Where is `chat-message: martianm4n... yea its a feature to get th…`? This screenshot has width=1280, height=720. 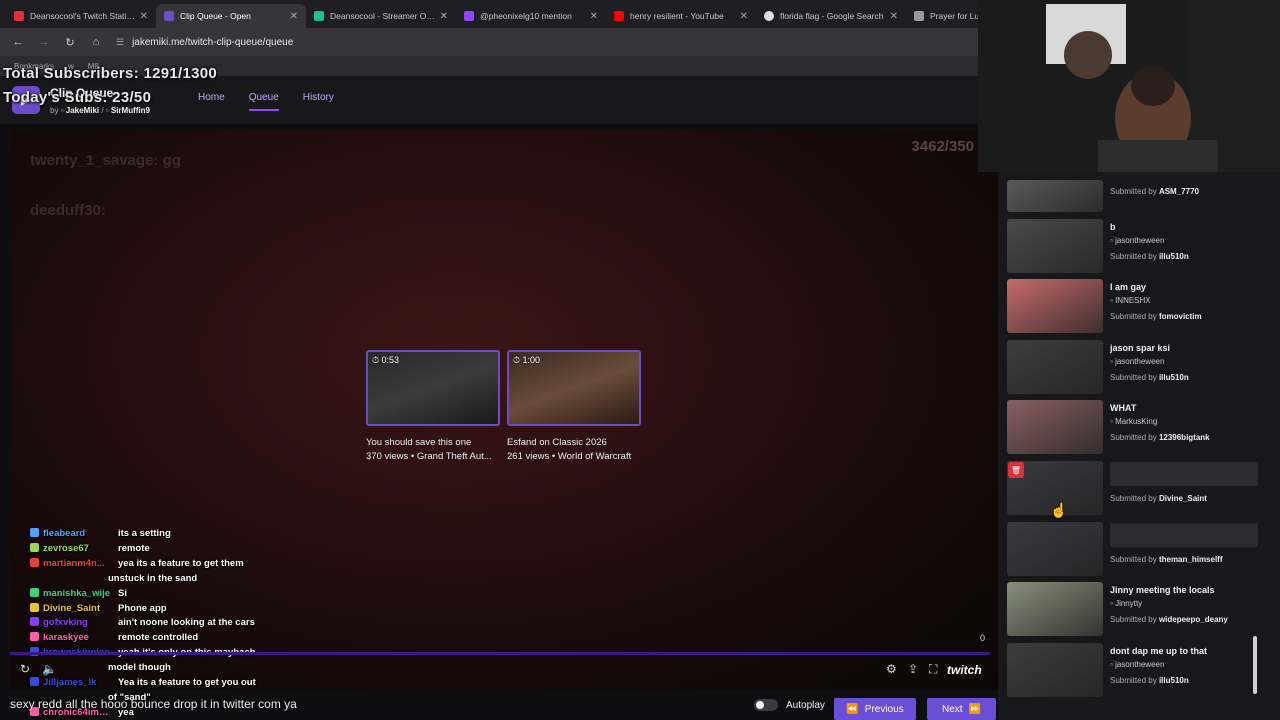
chat-message: martianm4n... yea its a feature to get th… is located at coordinates (137, 563).